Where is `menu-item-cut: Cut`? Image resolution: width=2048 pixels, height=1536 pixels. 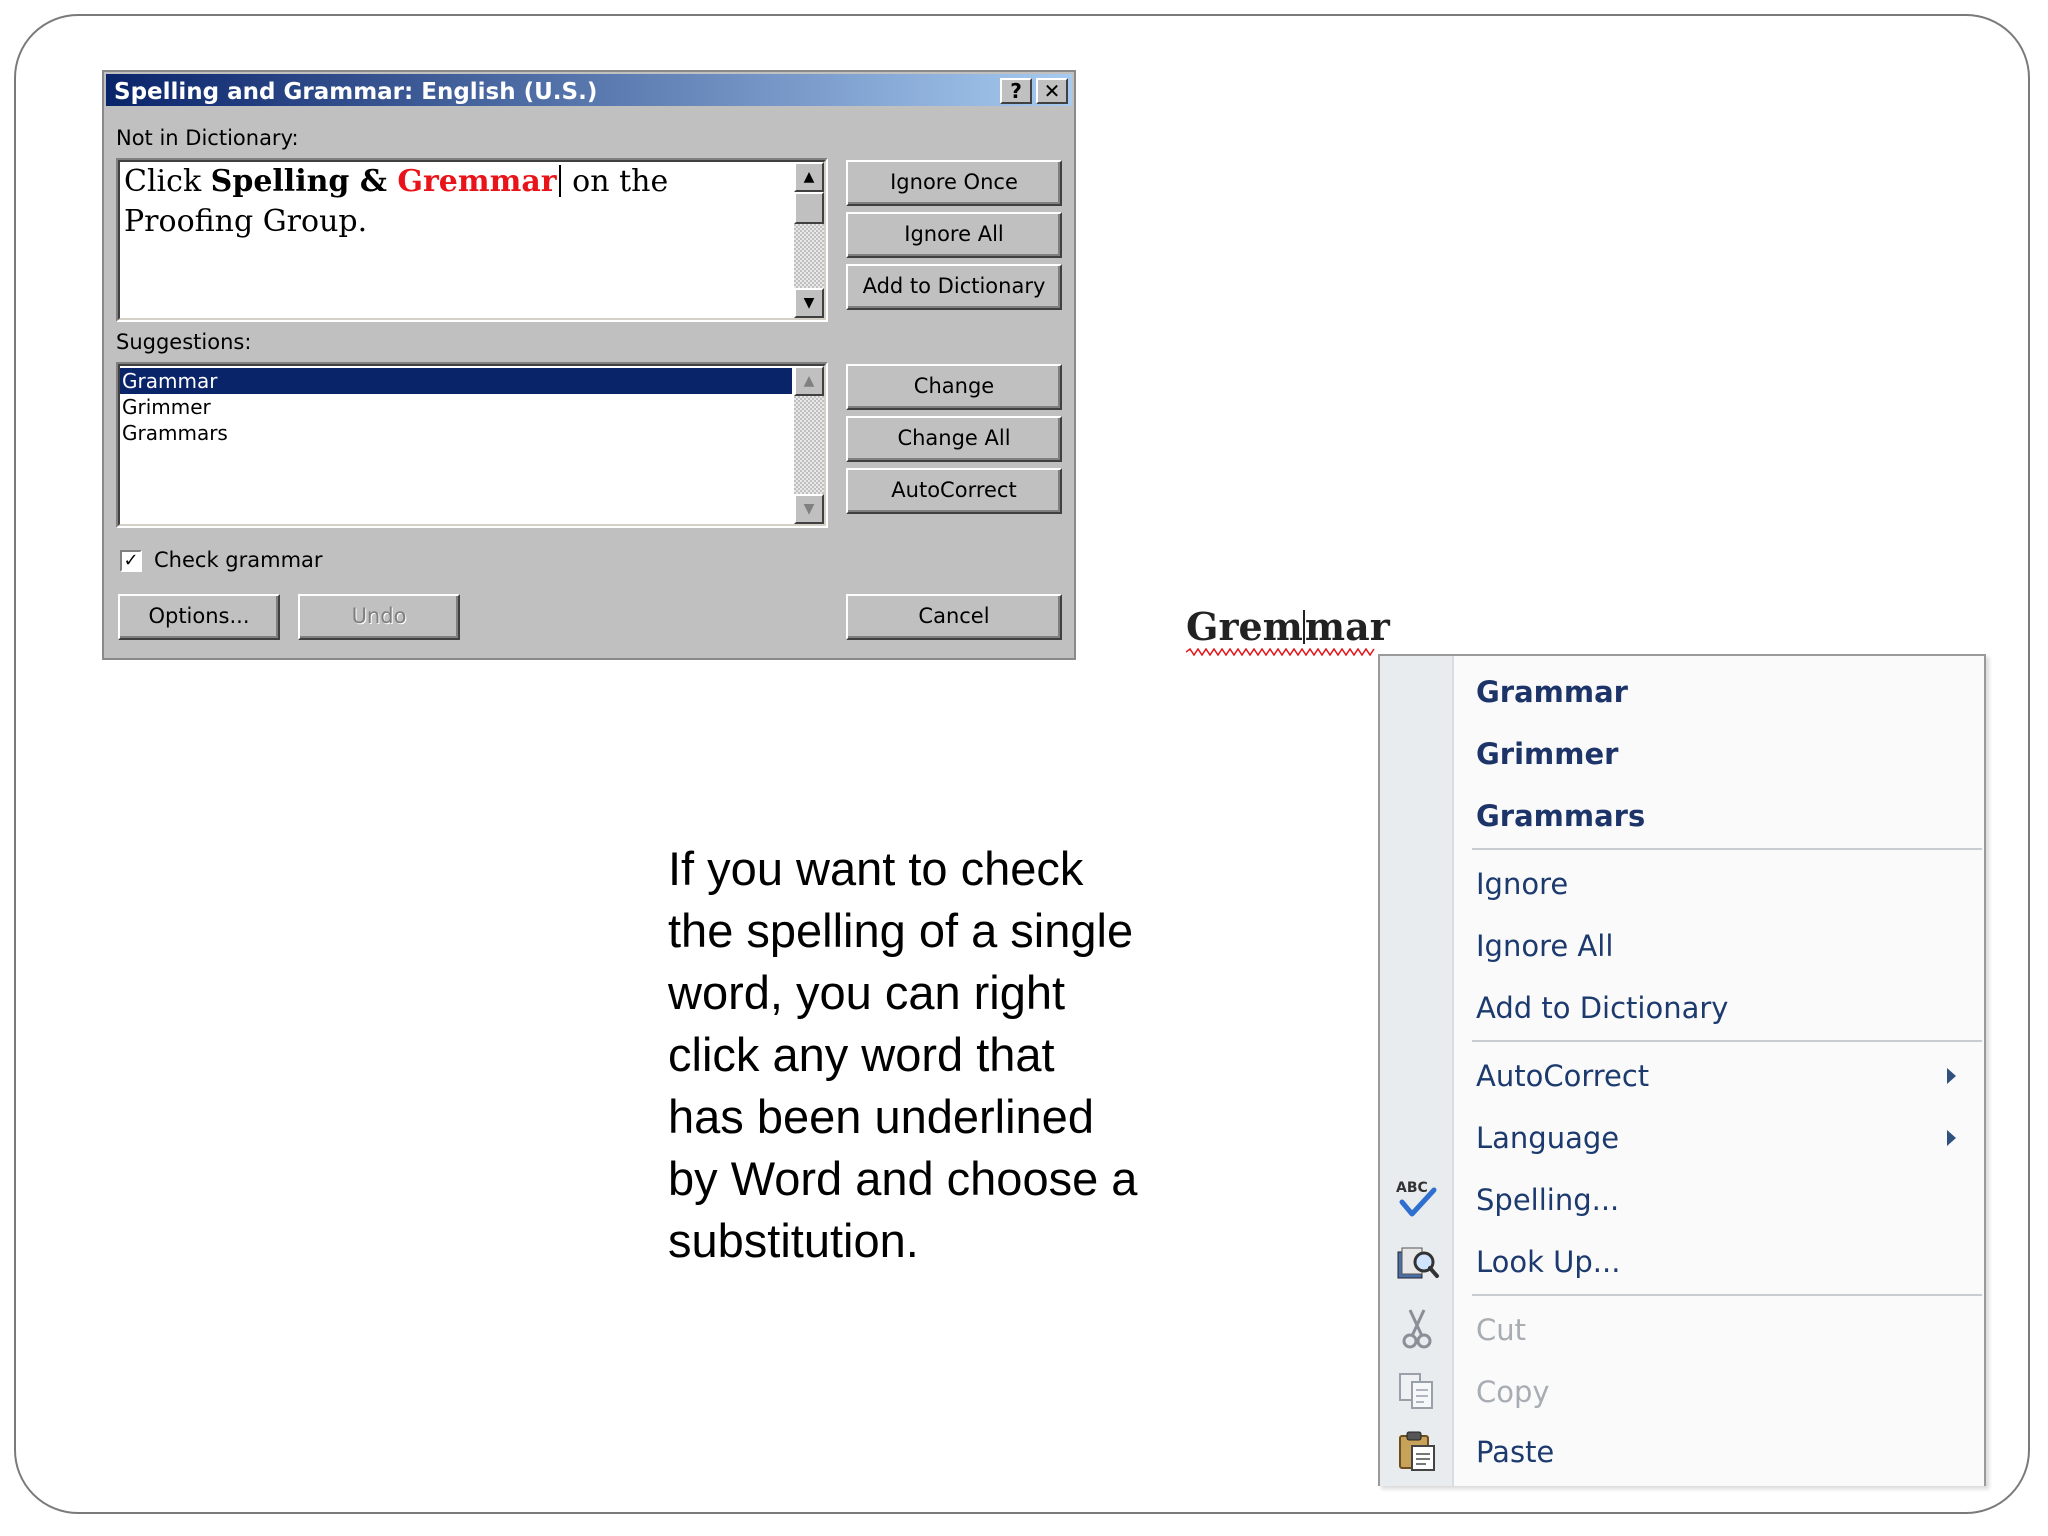
menu-item-cut: Cut is located at coordinates (1501, 1330).